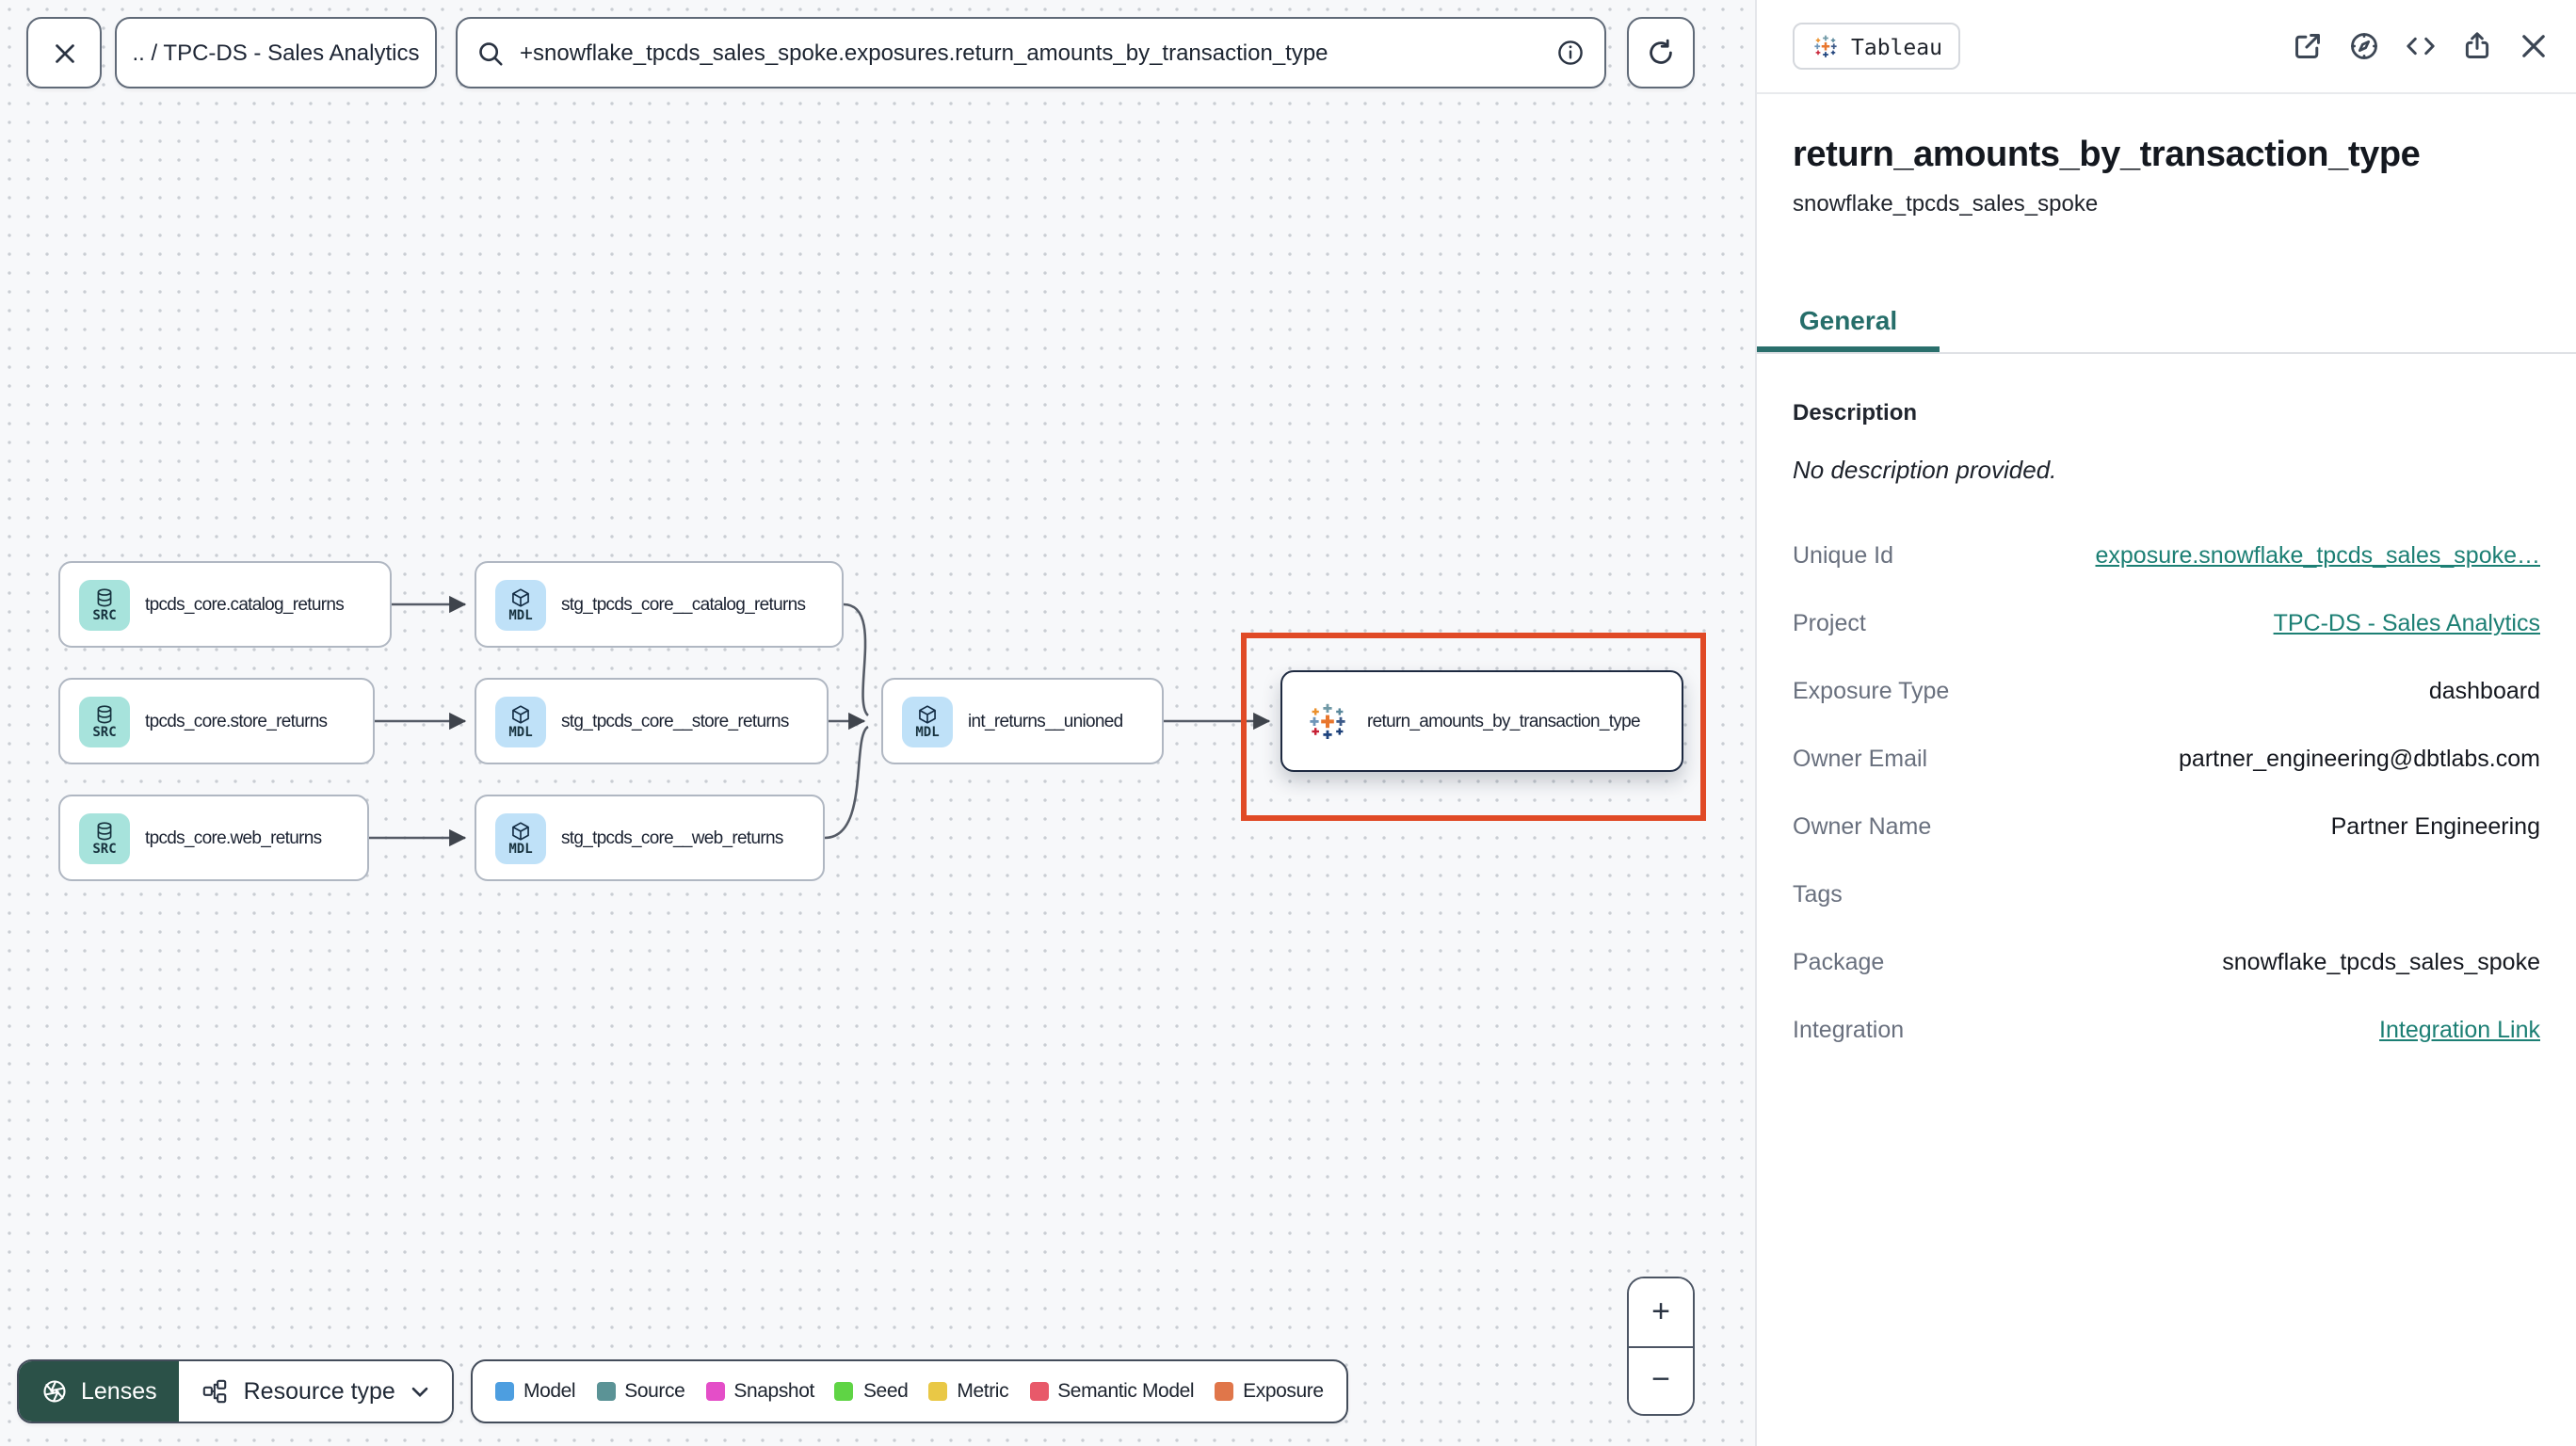 This screenshot has width=2576, height=1446. What do you see at coordinates (1269, 1391) in the screenshot?
I see `legend-item: Exposure` at bounding box center [1269, 1391].